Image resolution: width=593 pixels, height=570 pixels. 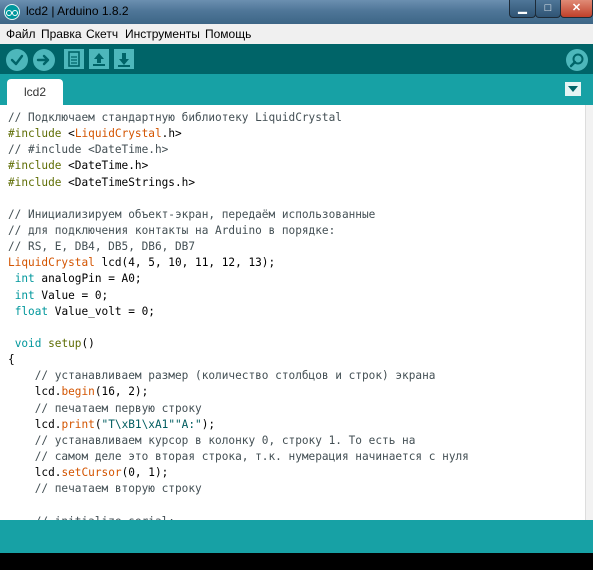 What do you see at coordinates (238, 312) in the screenshot?
I see `code-line: float Value_volt = 0;` at bounding box center [238, 312].